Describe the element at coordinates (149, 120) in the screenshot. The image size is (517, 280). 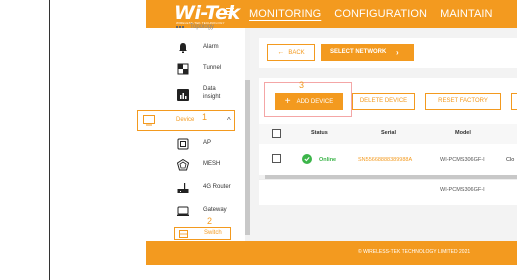
I see `monitor-icon` at that location.